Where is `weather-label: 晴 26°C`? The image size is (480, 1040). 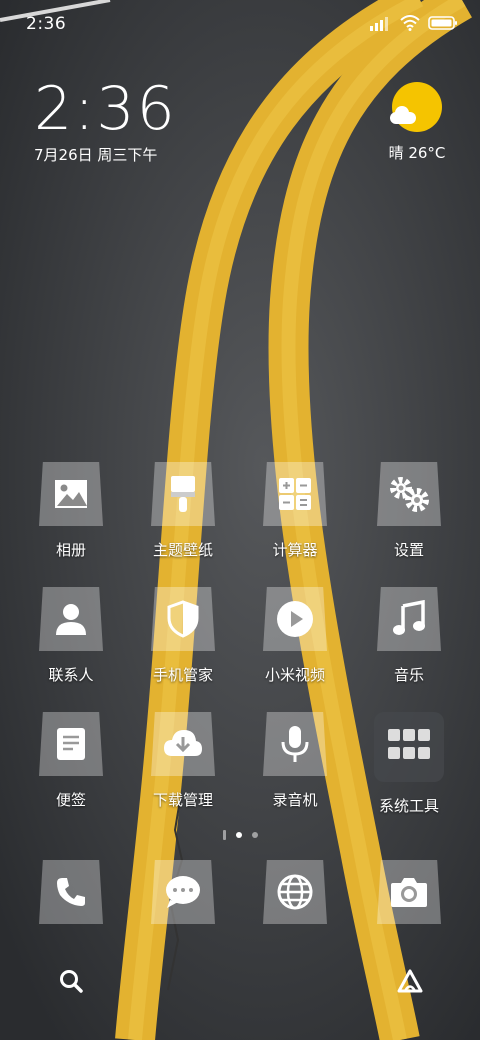 weather-label: 晴 26°C is located at coordinates (417, 153).